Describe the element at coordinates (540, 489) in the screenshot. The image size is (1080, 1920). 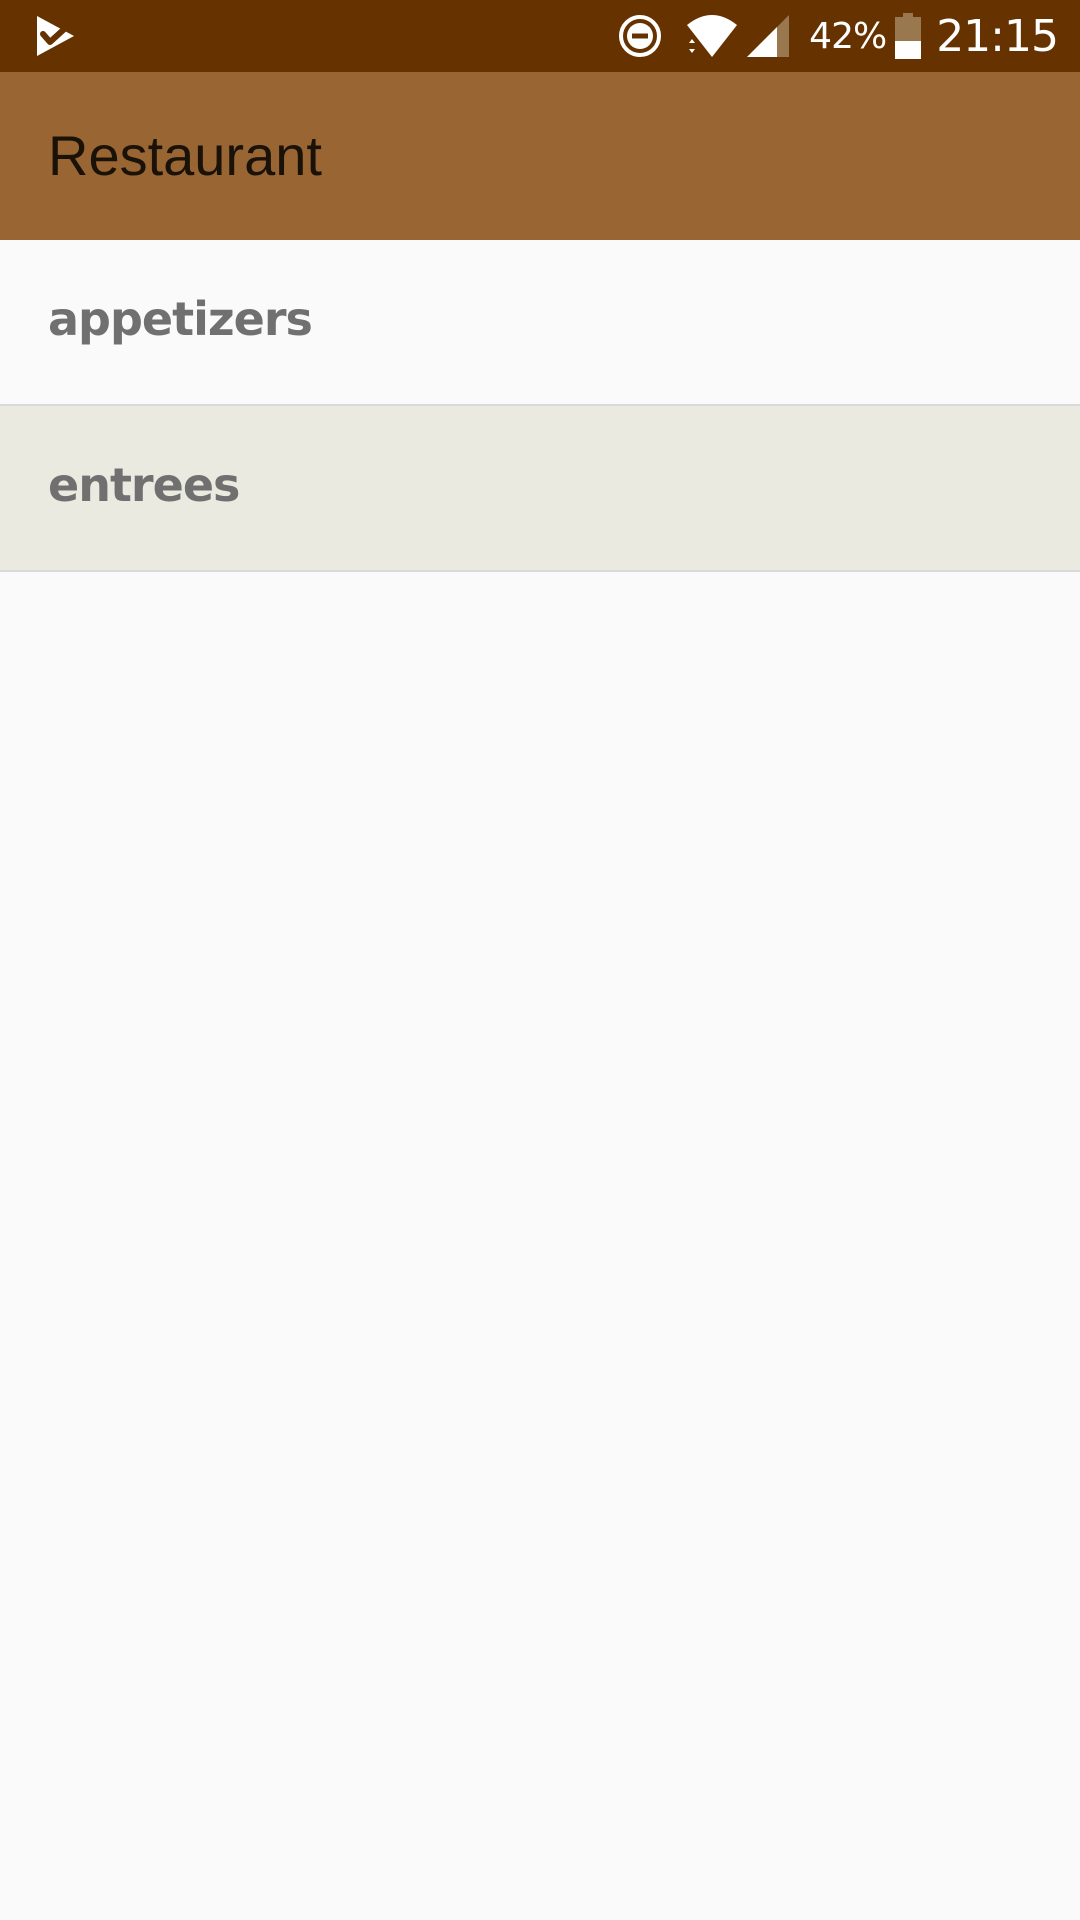
I see `category-item-entrees: entrees` at that location.